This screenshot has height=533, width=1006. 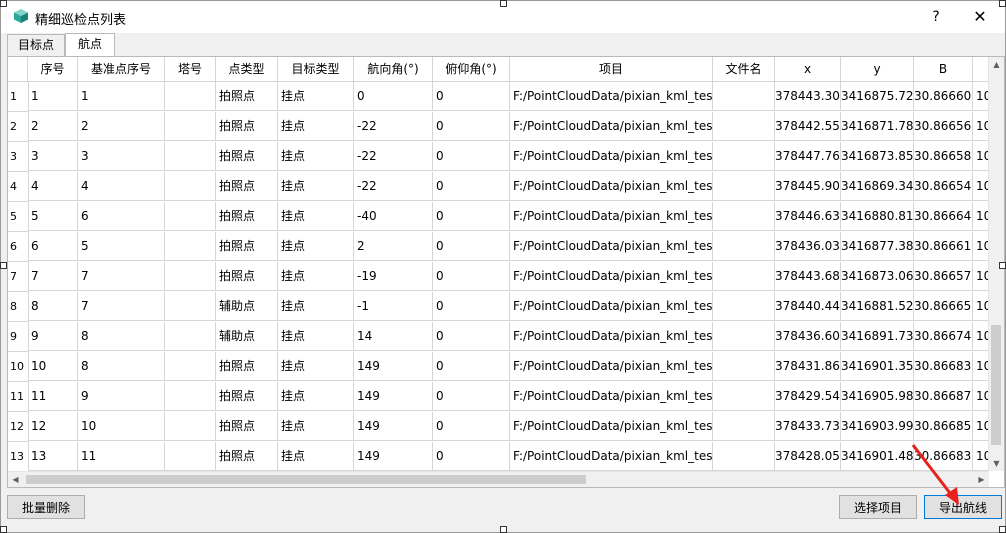 What do you see at coordinates (316, 69) in the screenshot?
I see `header-col-target-type: 目标类型` at bounding box center [316, 69].